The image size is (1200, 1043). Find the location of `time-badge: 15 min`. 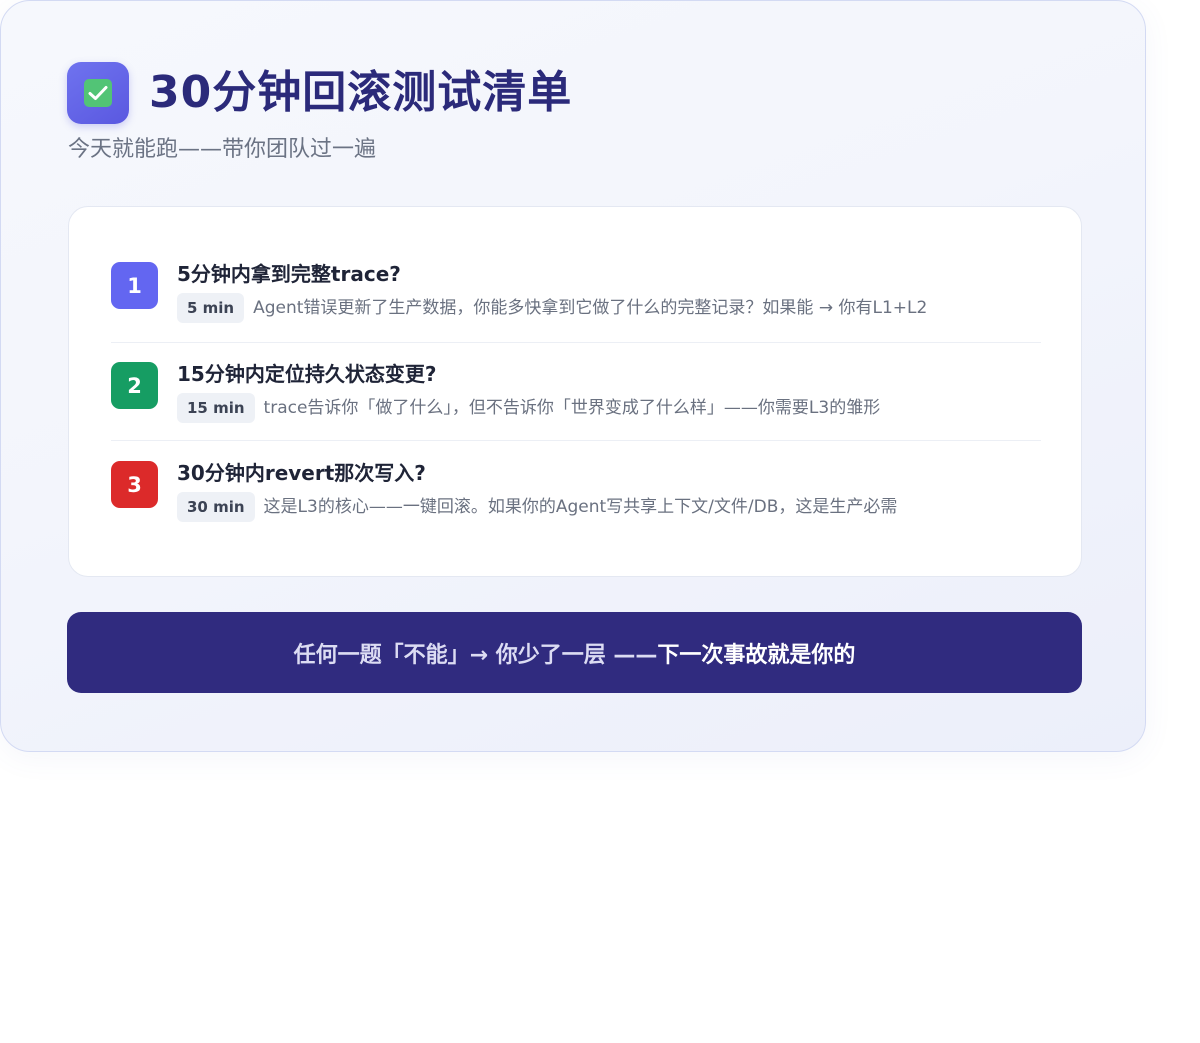

time-badge: 15 min is located at coordinates (216, 408).